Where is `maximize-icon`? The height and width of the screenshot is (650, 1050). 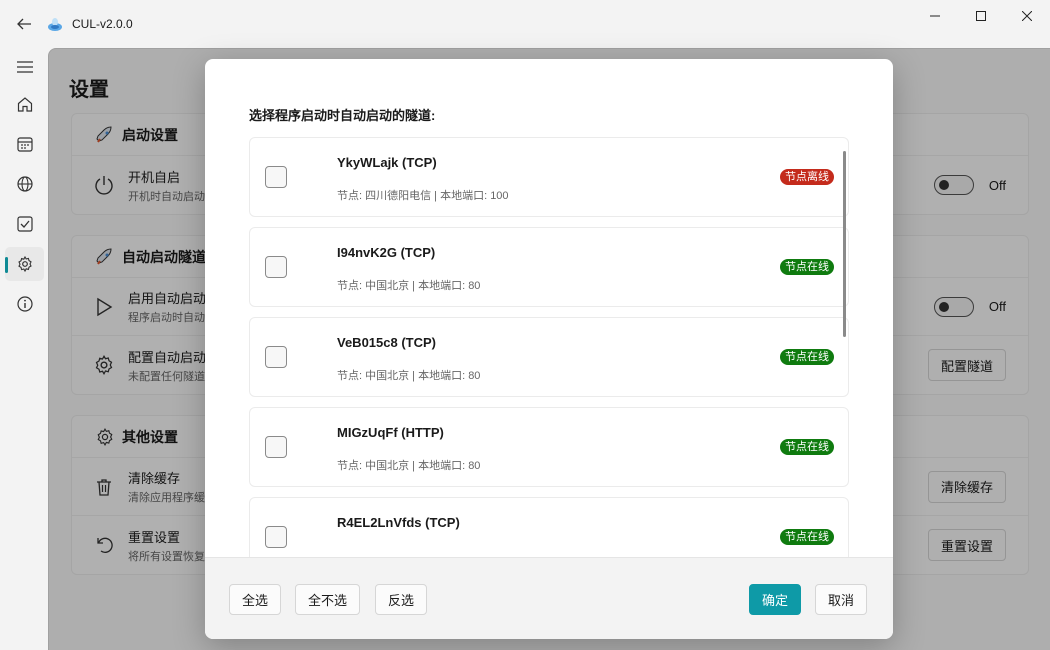 maximize-icon is located at coordinates (981, 16).